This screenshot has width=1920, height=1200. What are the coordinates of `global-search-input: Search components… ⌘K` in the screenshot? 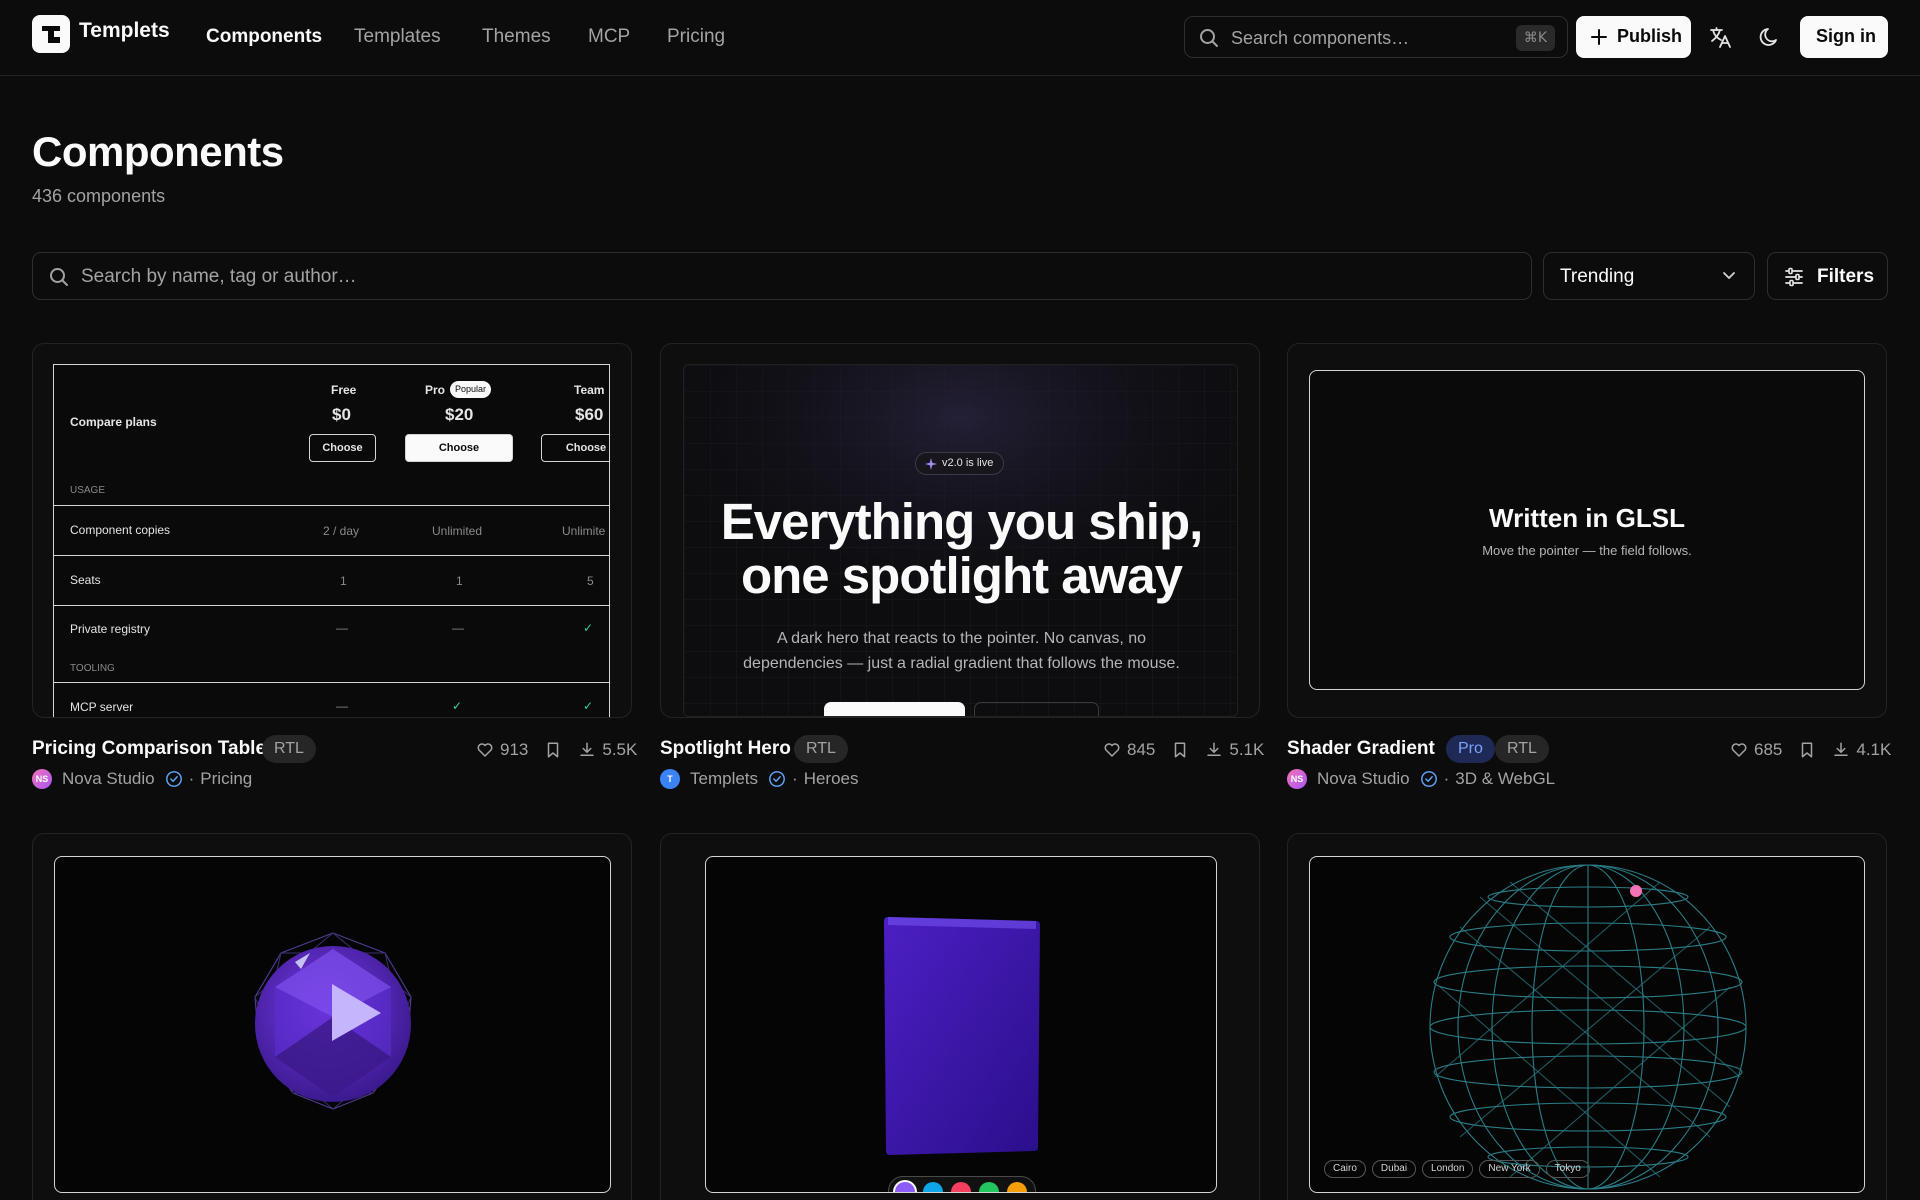 It's located at (1376, 37).